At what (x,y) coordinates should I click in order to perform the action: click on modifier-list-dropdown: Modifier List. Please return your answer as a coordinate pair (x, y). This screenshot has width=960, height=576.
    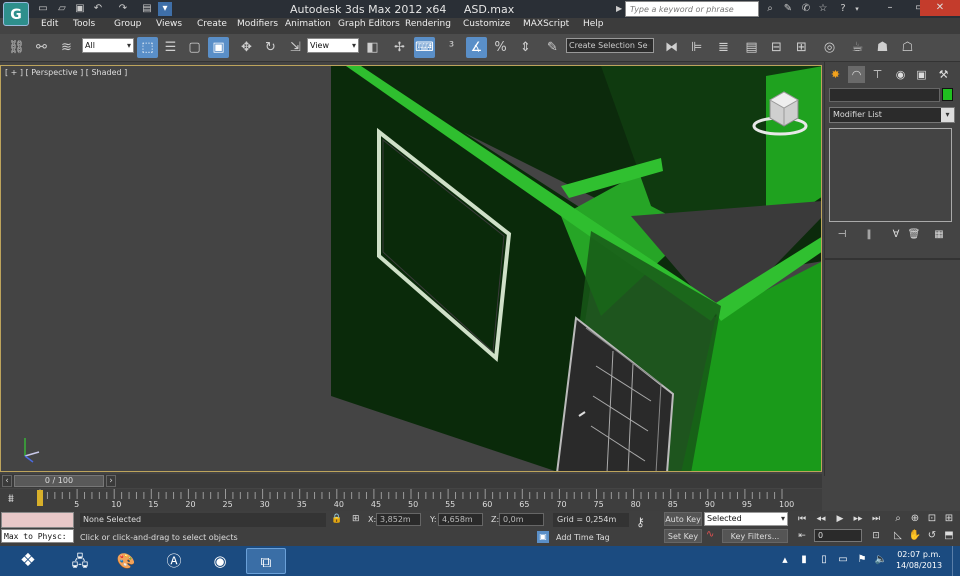
    Looking at the image, I should click on (892, 115).